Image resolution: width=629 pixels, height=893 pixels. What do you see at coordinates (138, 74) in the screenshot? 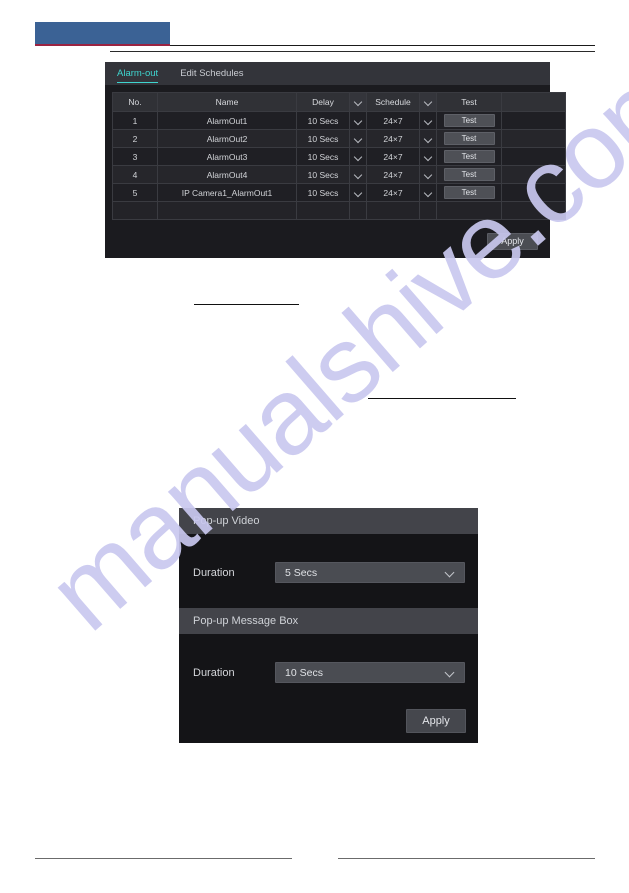
I see `tab-alarm-out: Alarm-out` at bounding box center [138, 74].